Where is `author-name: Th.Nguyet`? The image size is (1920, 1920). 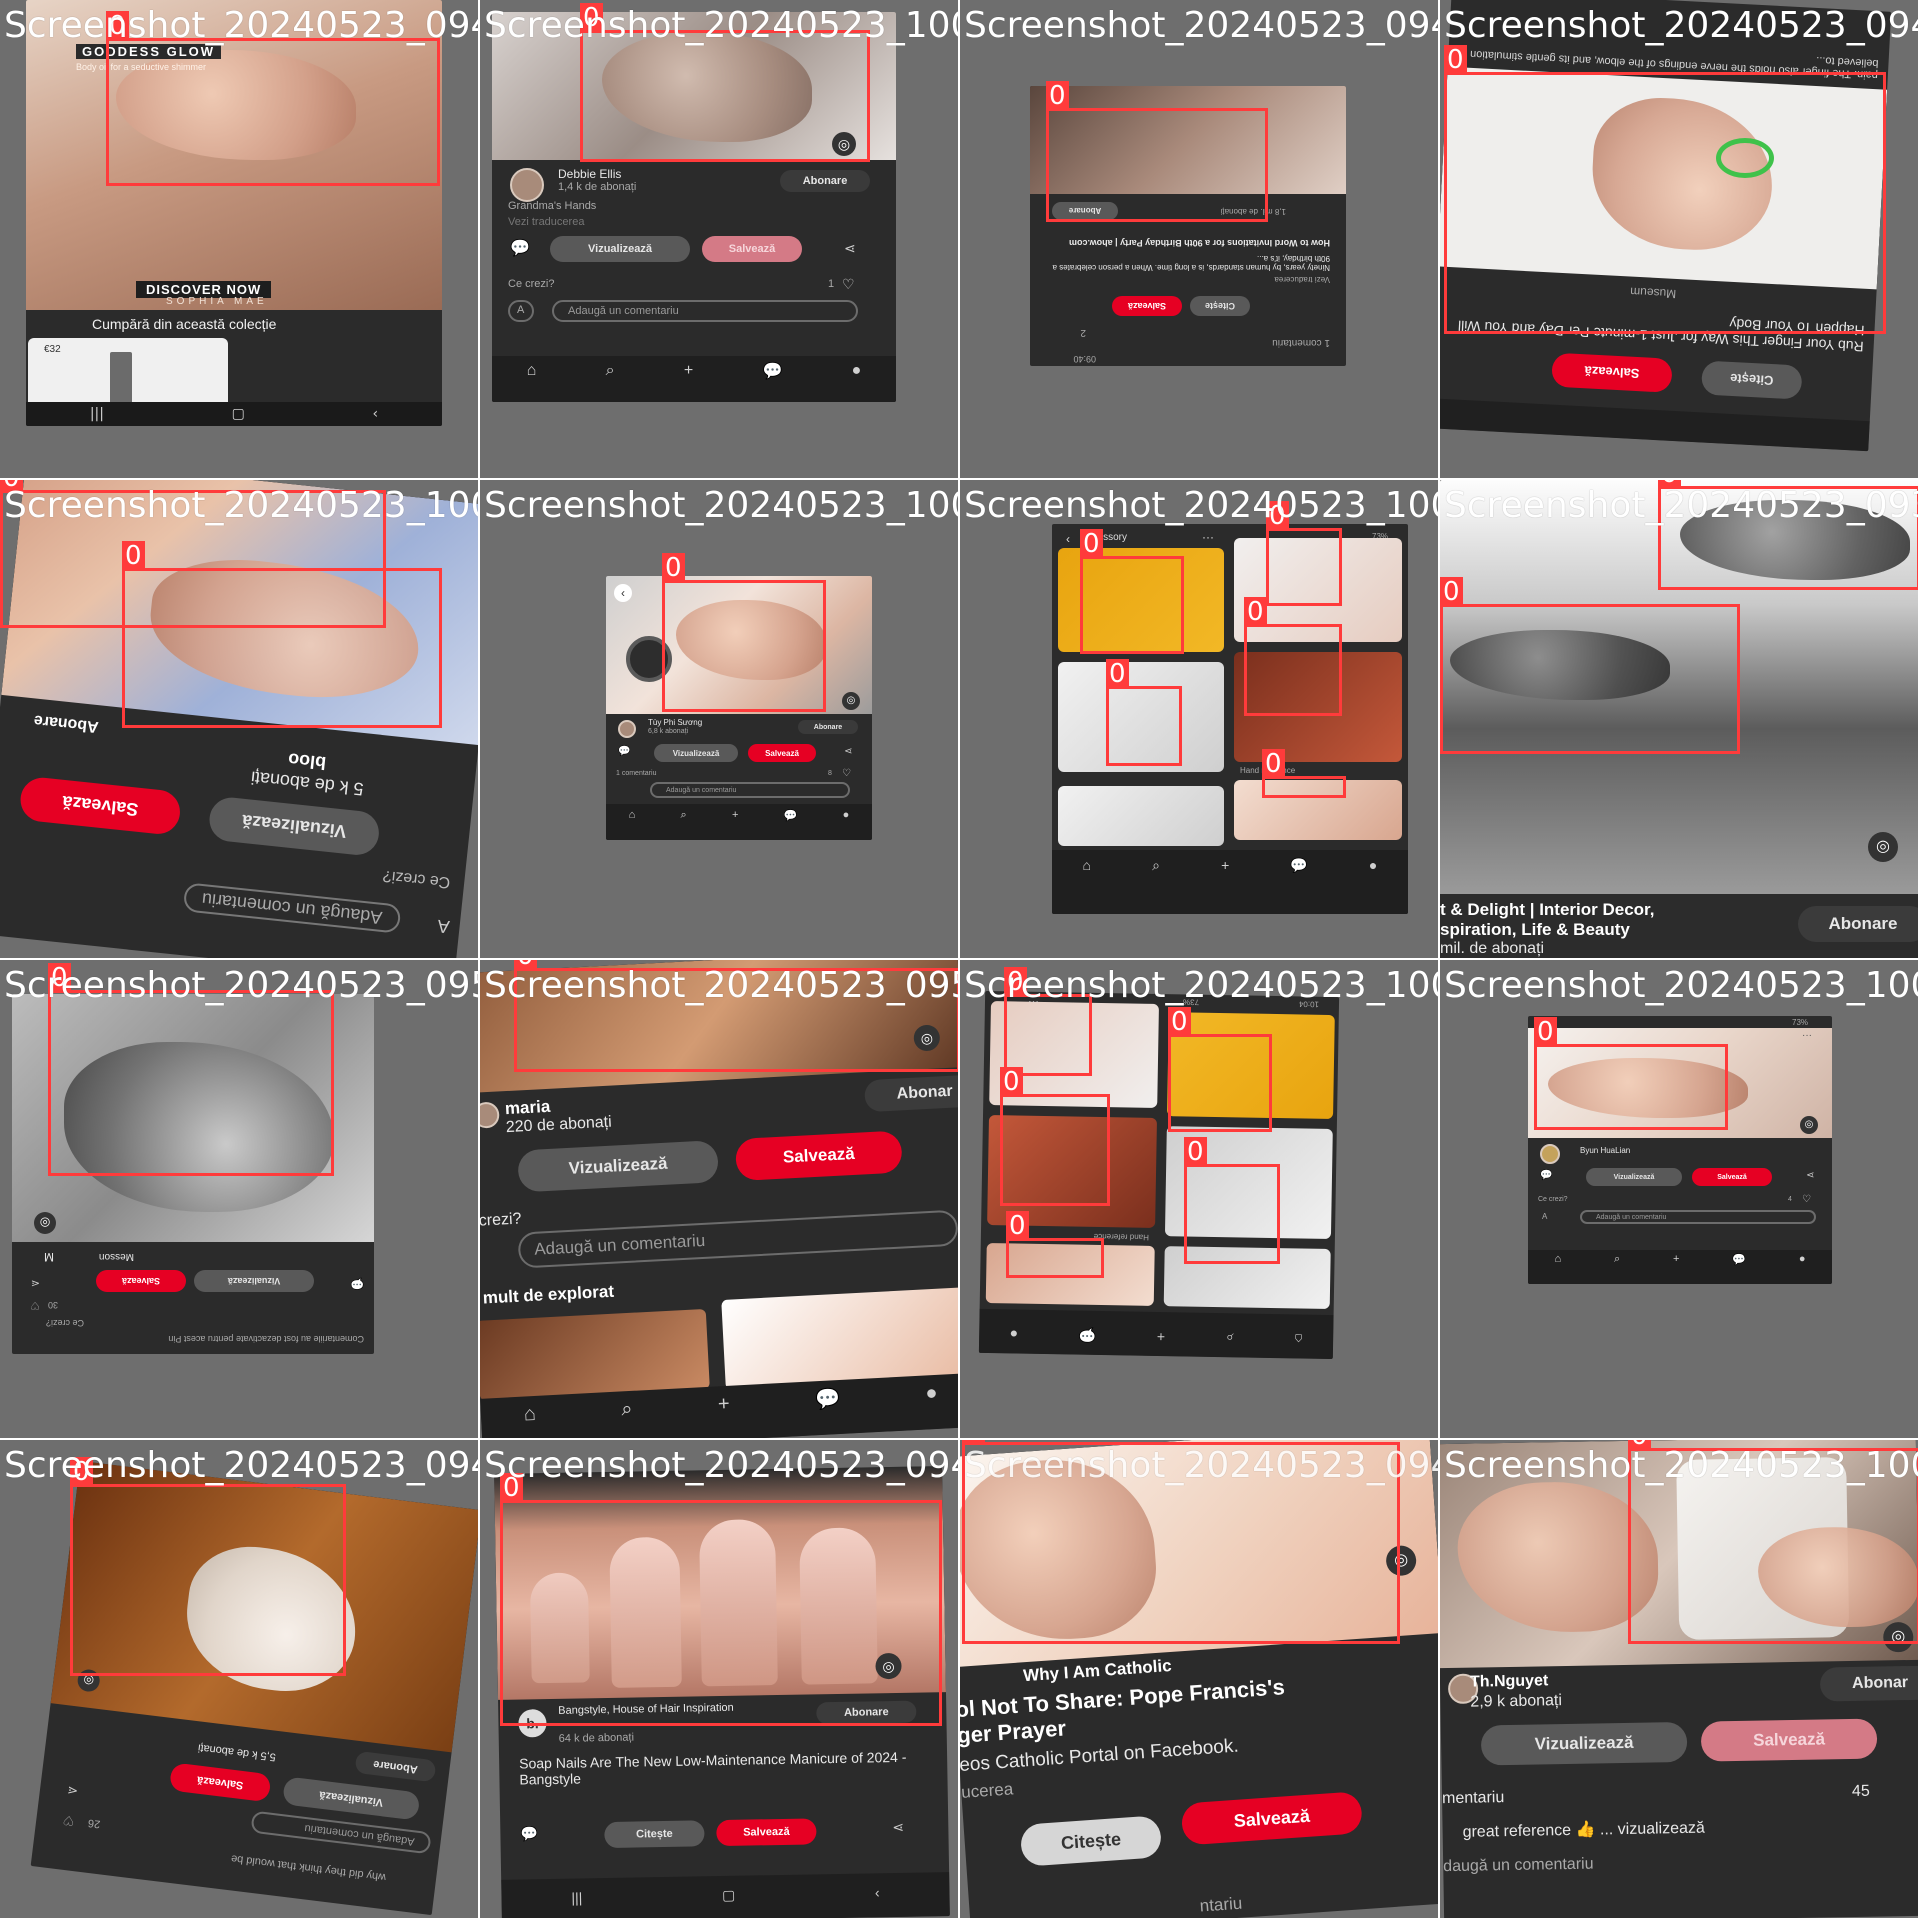 author-name: Th.Nguyet is located at coordinates (1509, 1681).